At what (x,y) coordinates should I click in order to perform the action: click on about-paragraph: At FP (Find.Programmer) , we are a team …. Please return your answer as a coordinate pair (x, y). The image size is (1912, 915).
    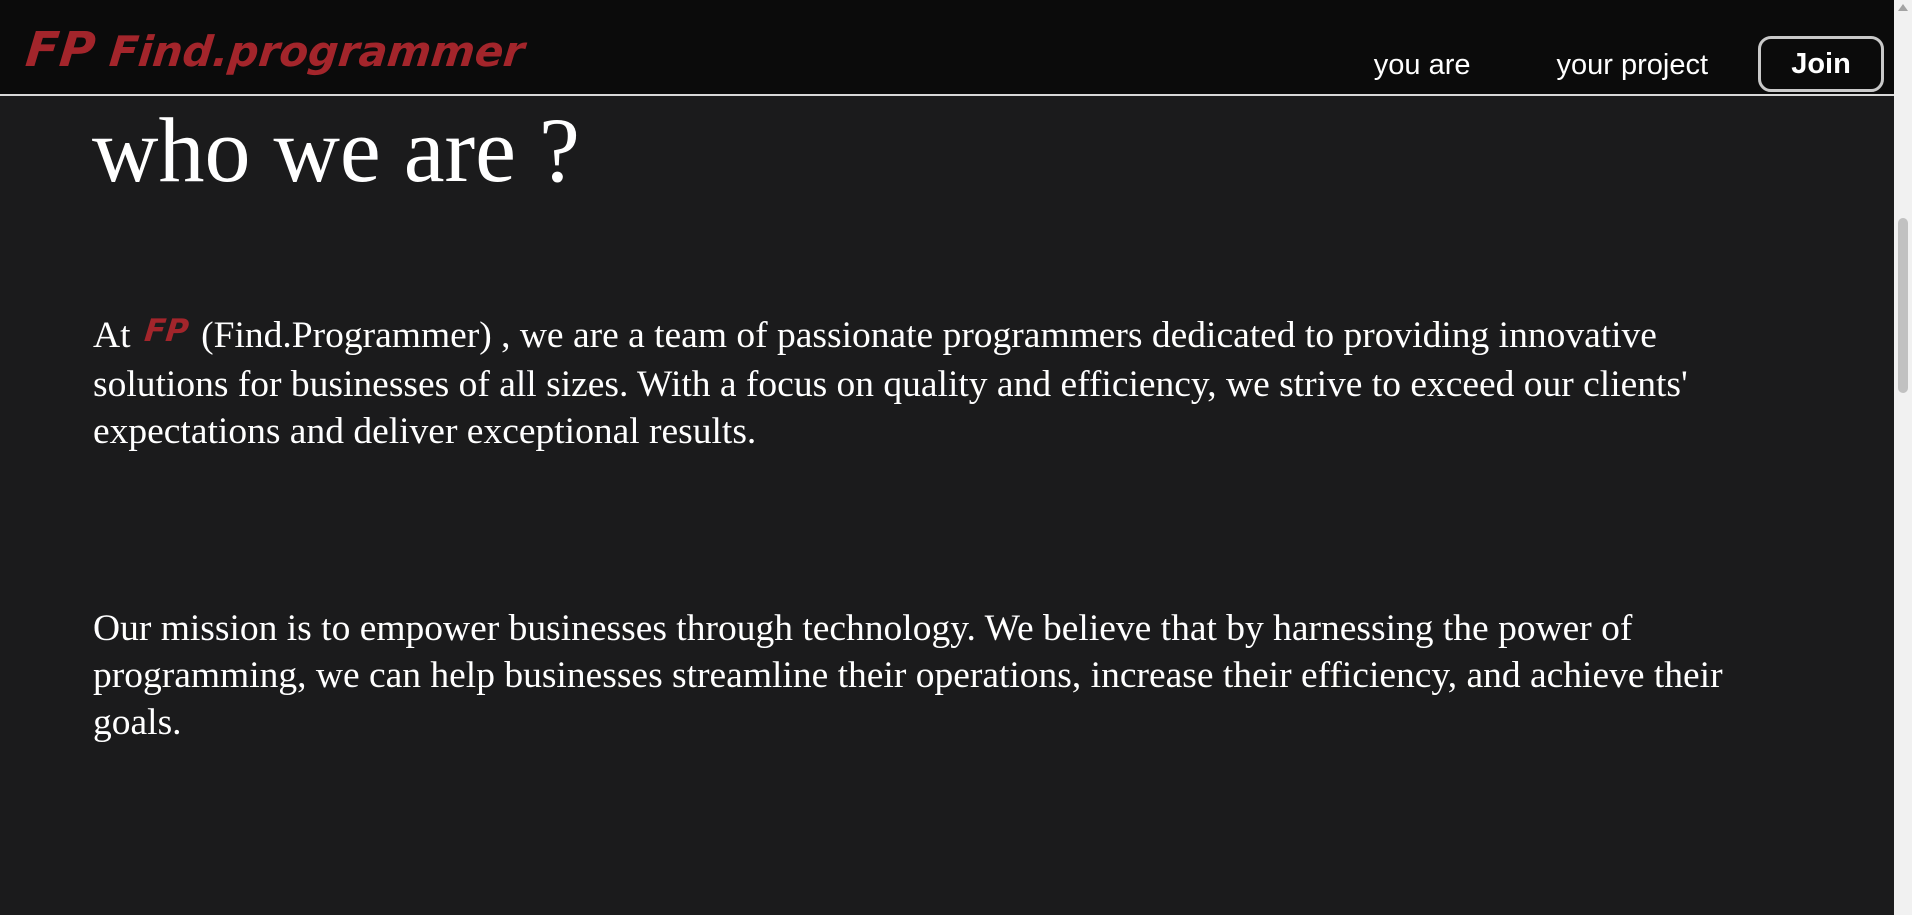
    Looking at the image, I should click on (933, 383).